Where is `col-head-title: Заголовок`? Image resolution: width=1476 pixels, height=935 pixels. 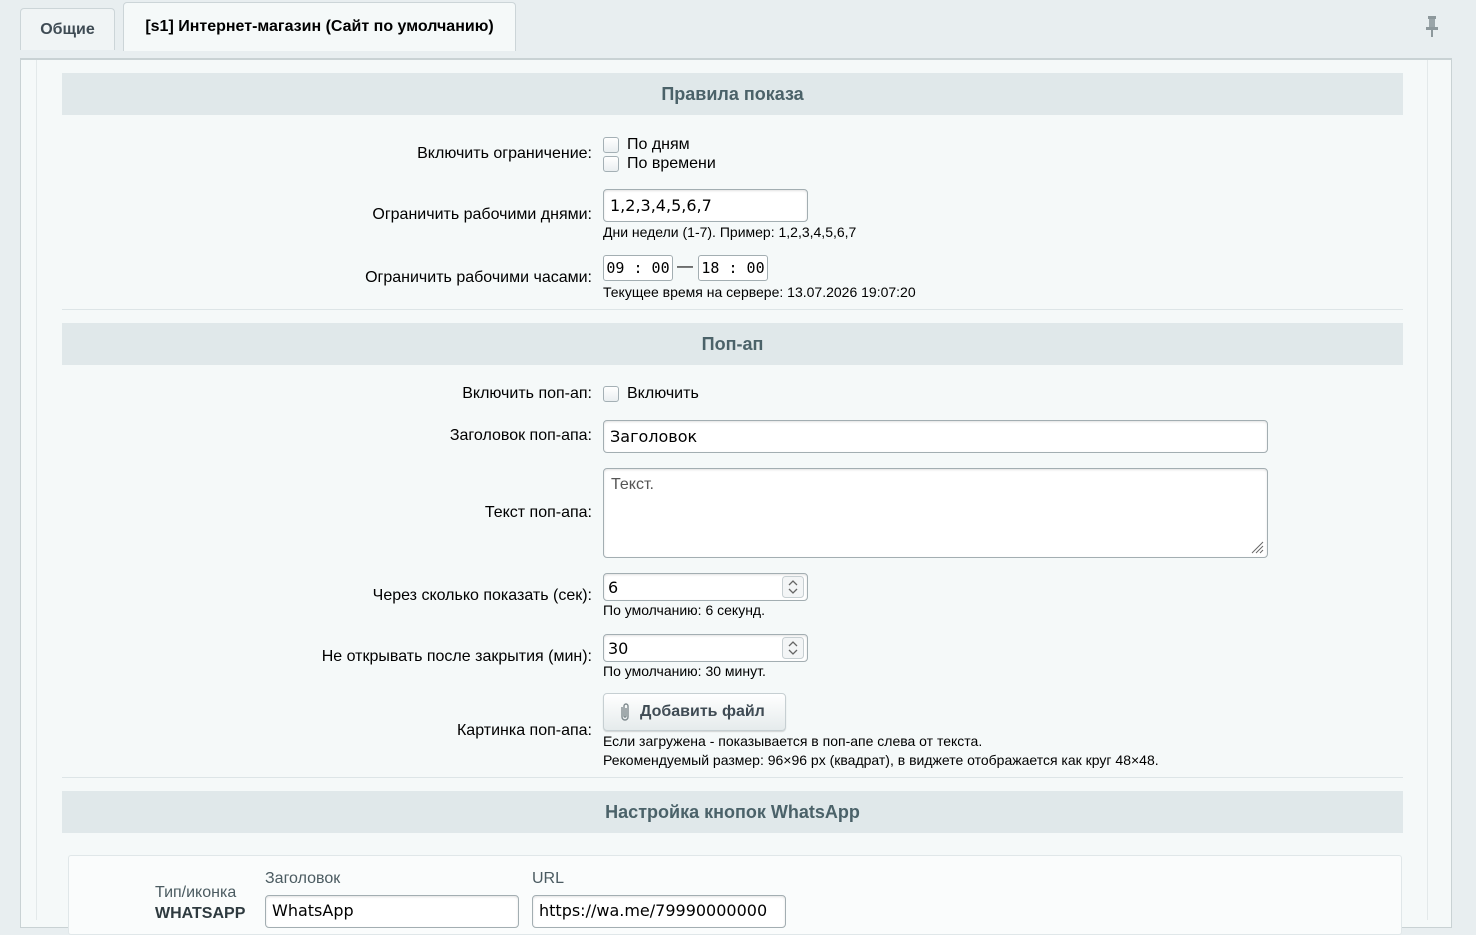 col-head-title: Заголовок is located at coordinates (303, 878).